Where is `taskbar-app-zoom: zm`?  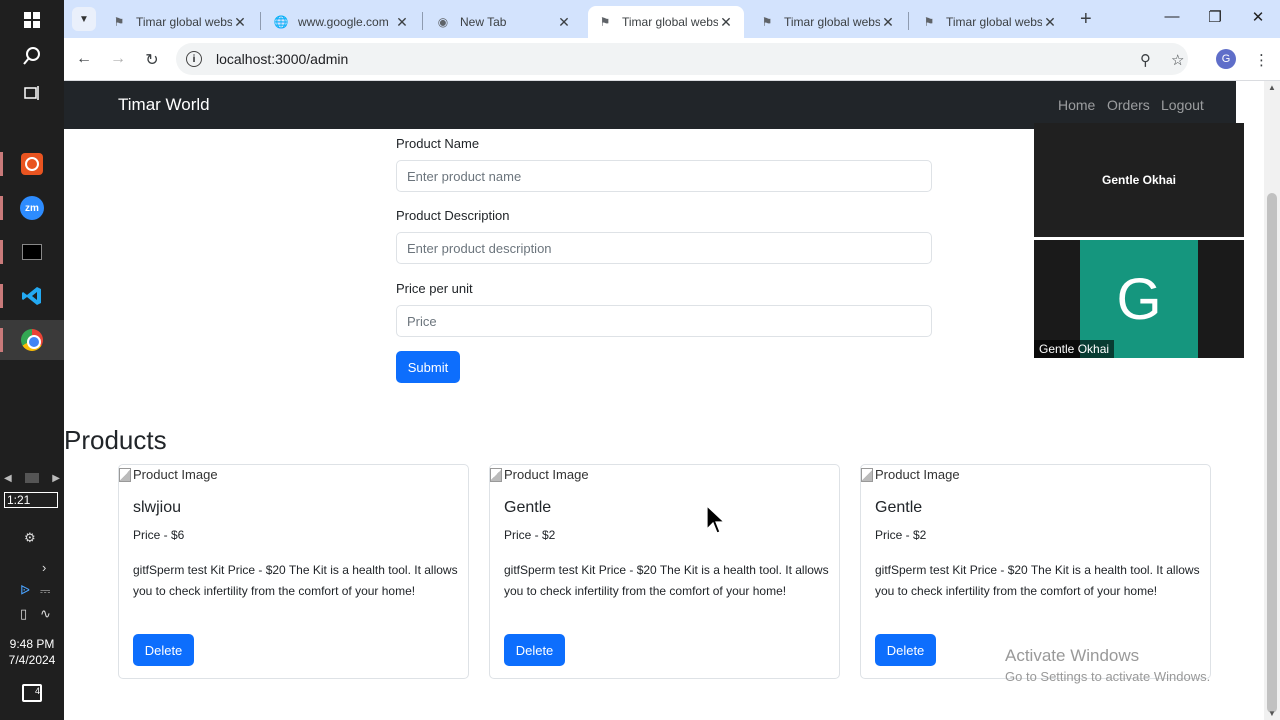 taskbar-app-zoom: zm is located at coordinates (32, 208).